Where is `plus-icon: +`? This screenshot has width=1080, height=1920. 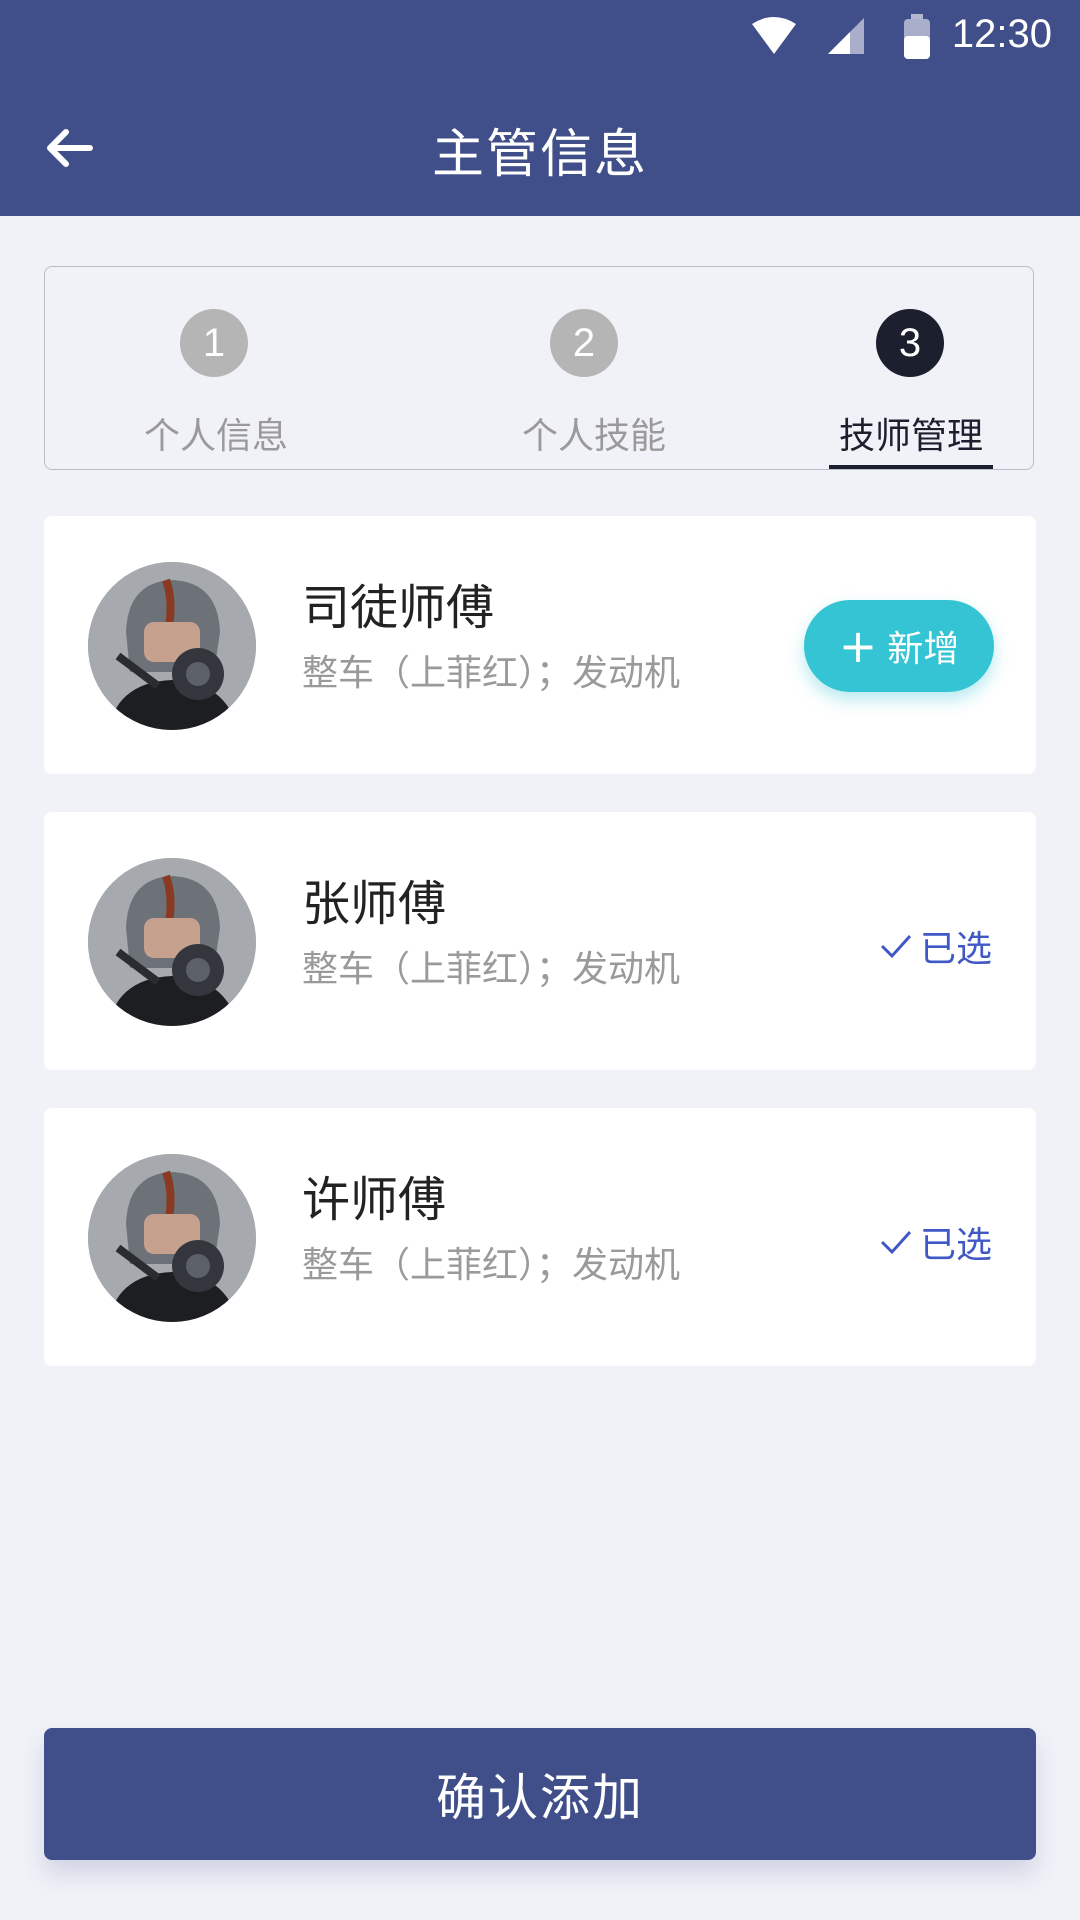 plus-icon: + is located at coordinates (858, 646).